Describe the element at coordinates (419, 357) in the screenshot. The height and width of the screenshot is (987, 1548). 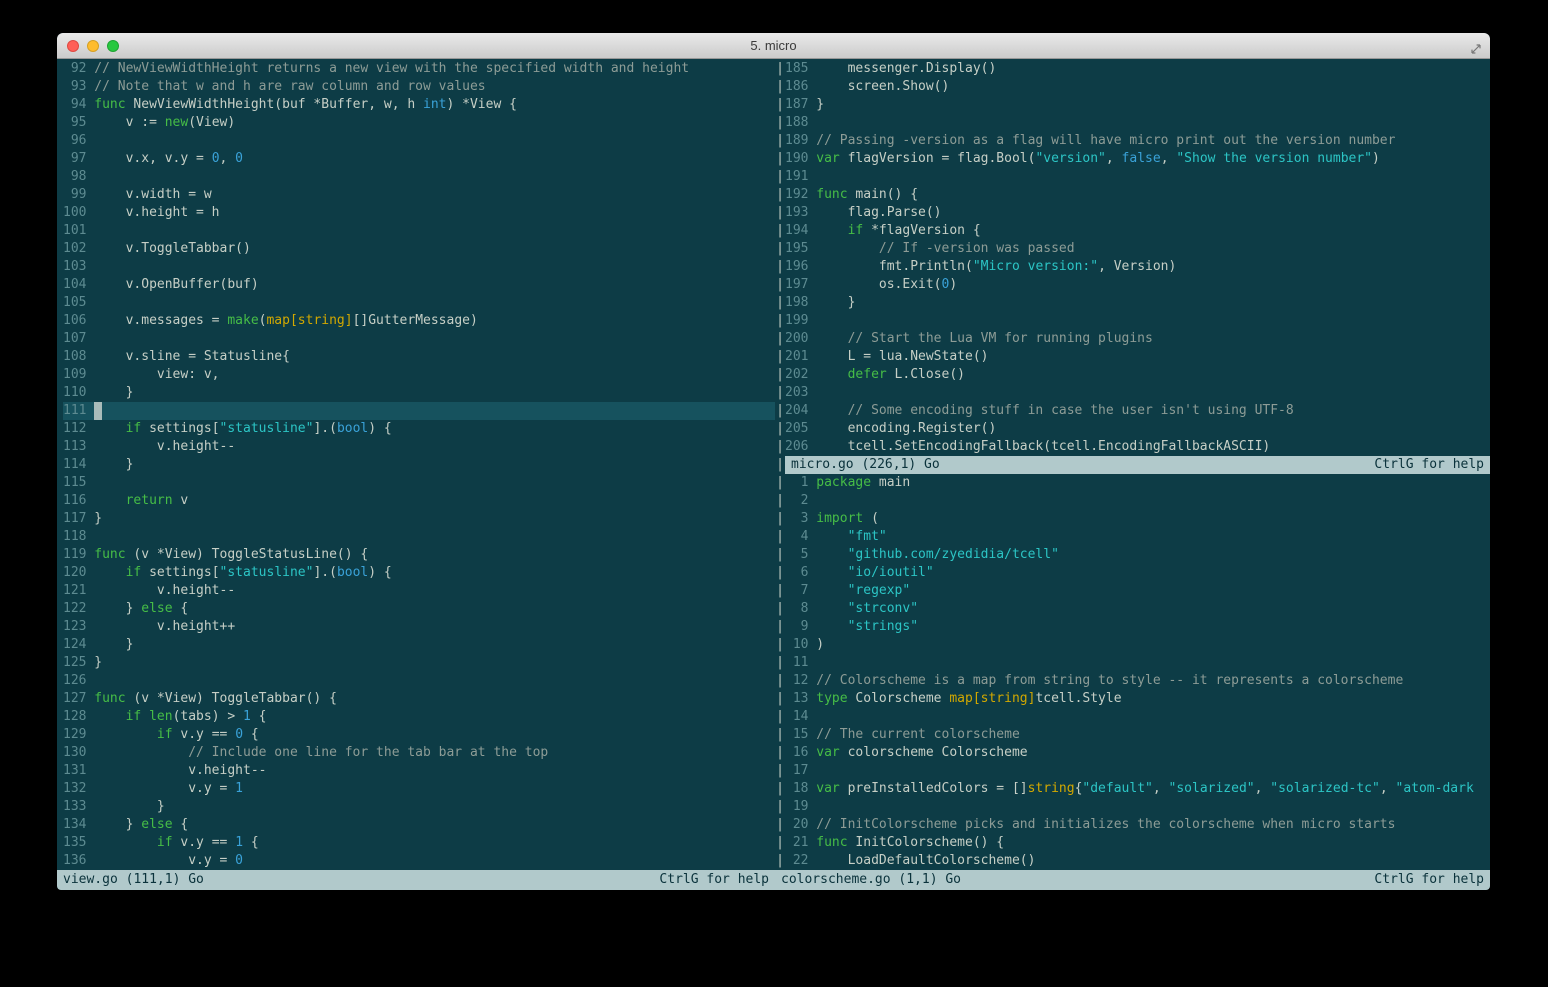
I see `code-line: 108 v.sline = Statusline{` at that location.